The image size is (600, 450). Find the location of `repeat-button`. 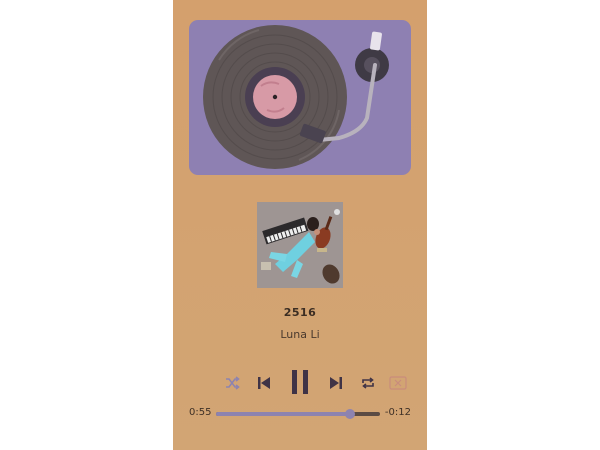

repeat-button is located at coordinates (368, 383).